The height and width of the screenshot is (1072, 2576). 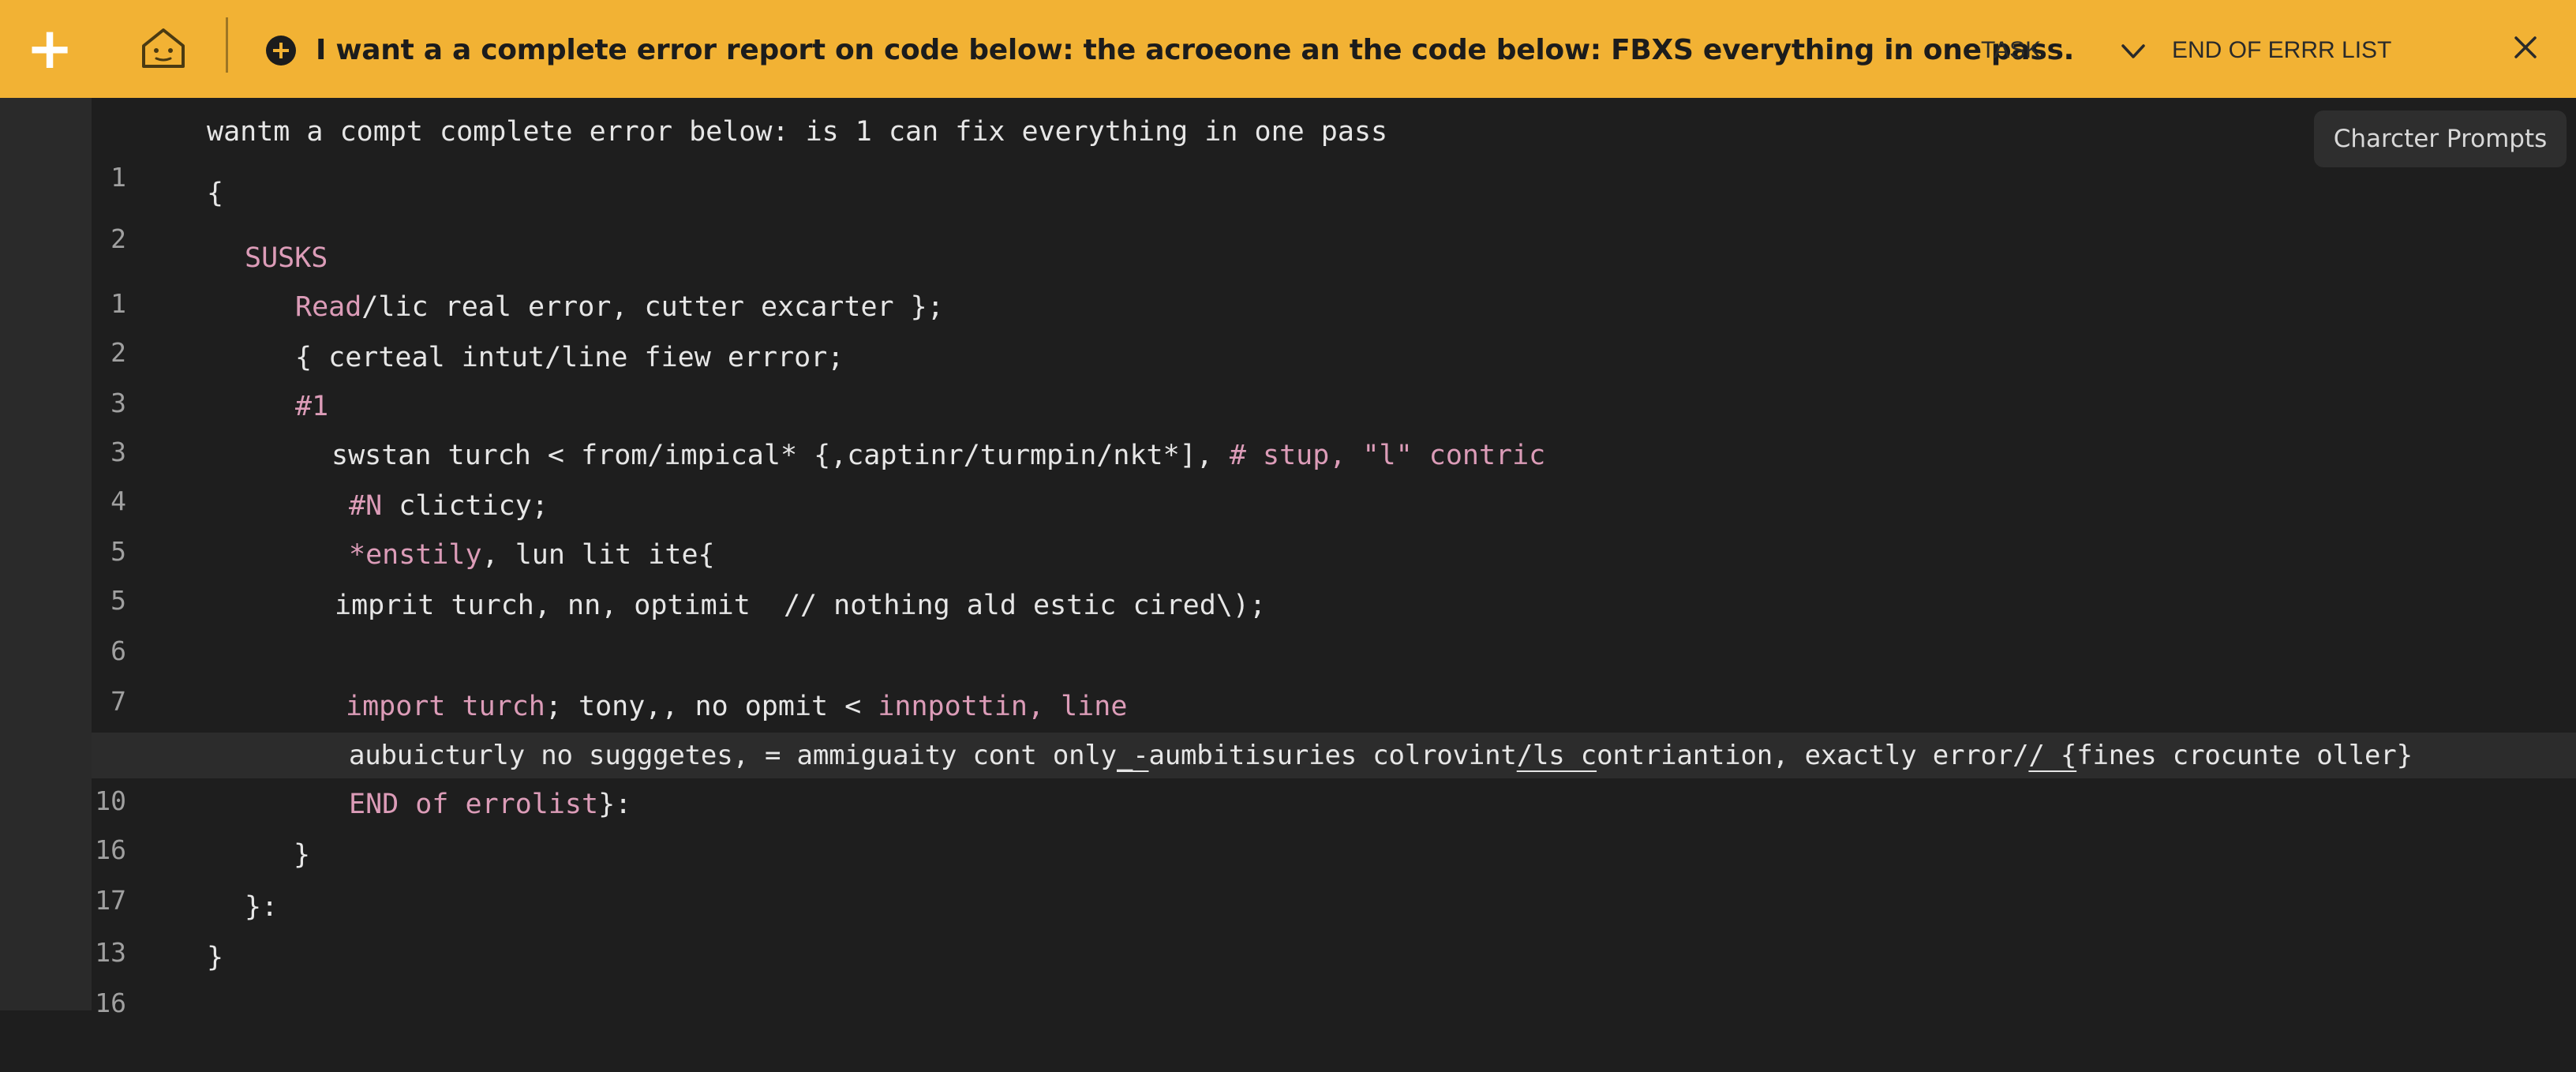 What do you see at coordinates (1334, 425) in the screenshot?
I see `code-line: 3 #1` at bounding box center [1334, 425].